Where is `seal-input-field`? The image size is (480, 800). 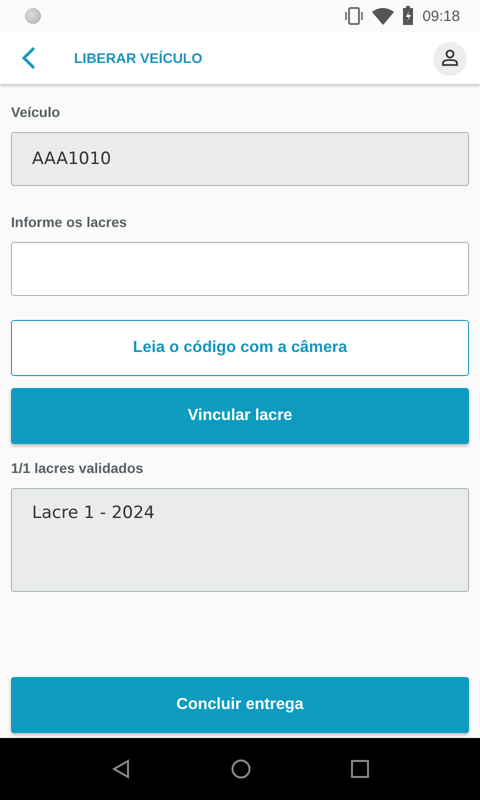 seal-input-field is located at coordinates (240, 269).